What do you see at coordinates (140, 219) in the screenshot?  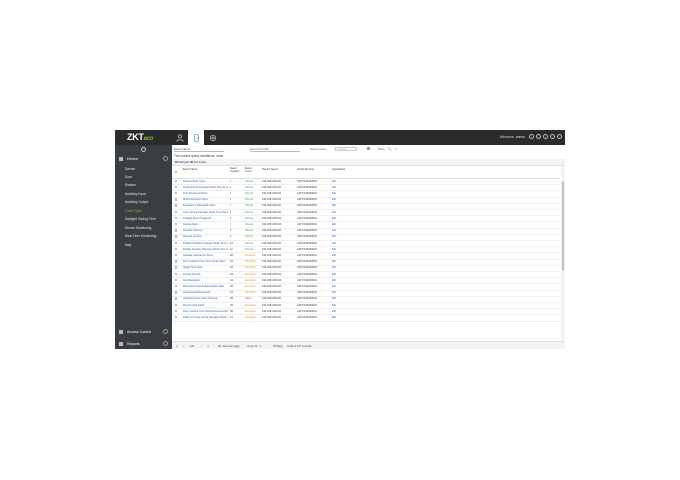 I see `sidebar-item-daylight-saving-time: Daylight Saving Time` at bounding box center [140, 219].